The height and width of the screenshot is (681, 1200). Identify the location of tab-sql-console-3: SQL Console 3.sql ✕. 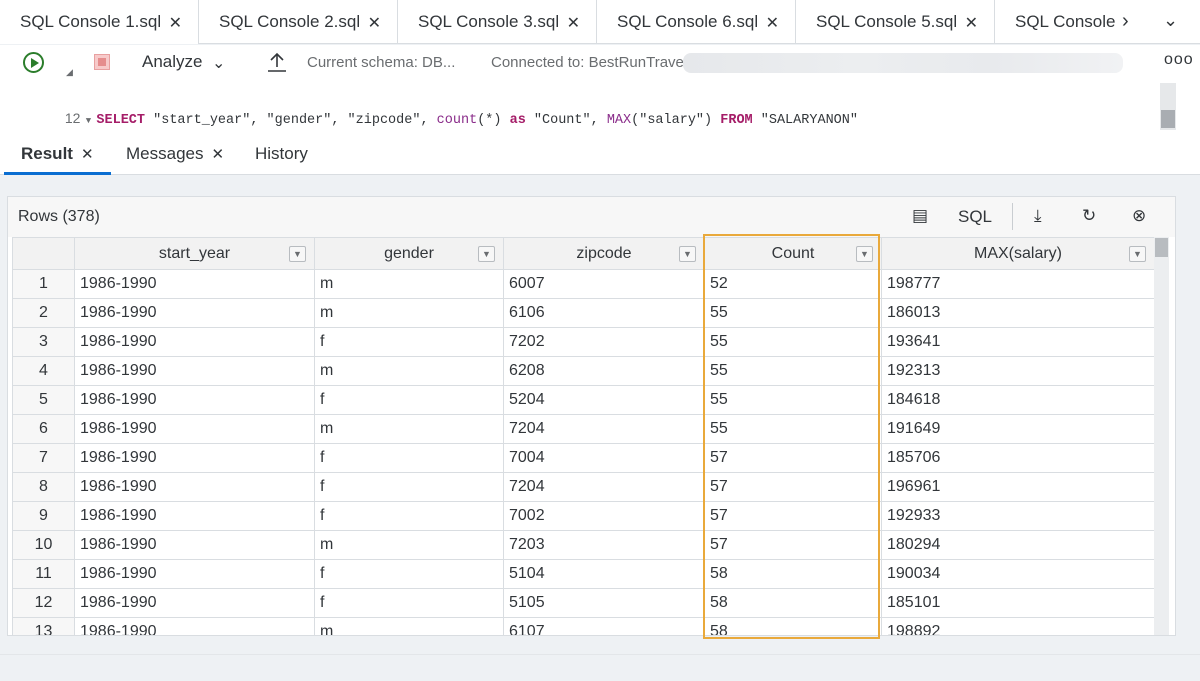
(497, 22).